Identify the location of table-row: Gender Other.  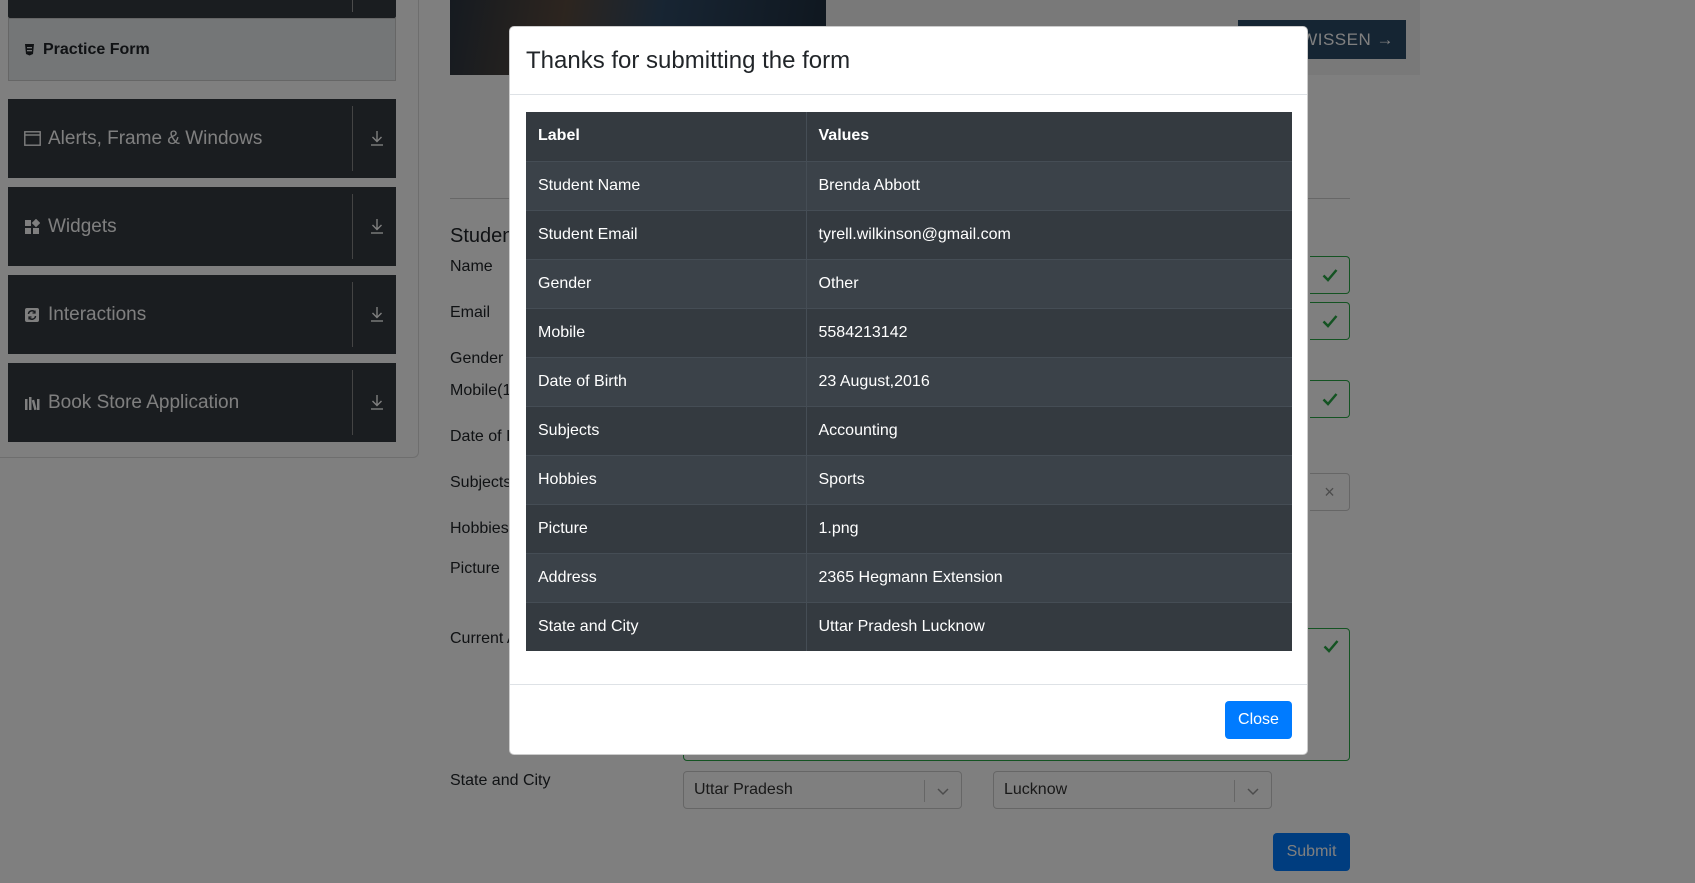
(909, 283).